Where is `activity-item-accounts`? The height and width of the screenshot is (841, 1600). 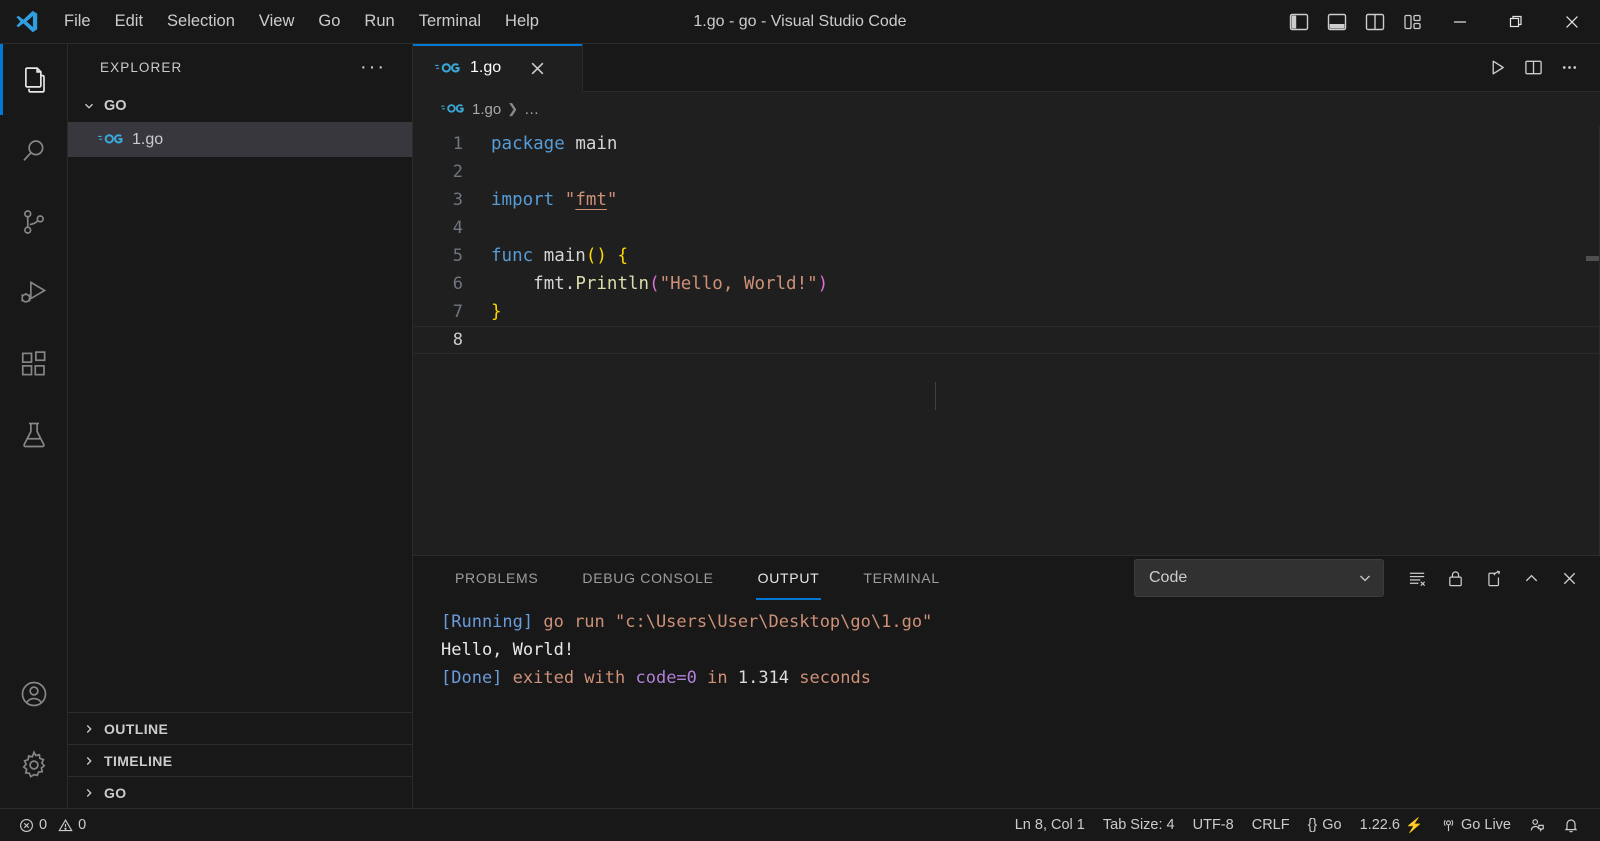
activity-item-accounts is located at coordinates (34, 693).